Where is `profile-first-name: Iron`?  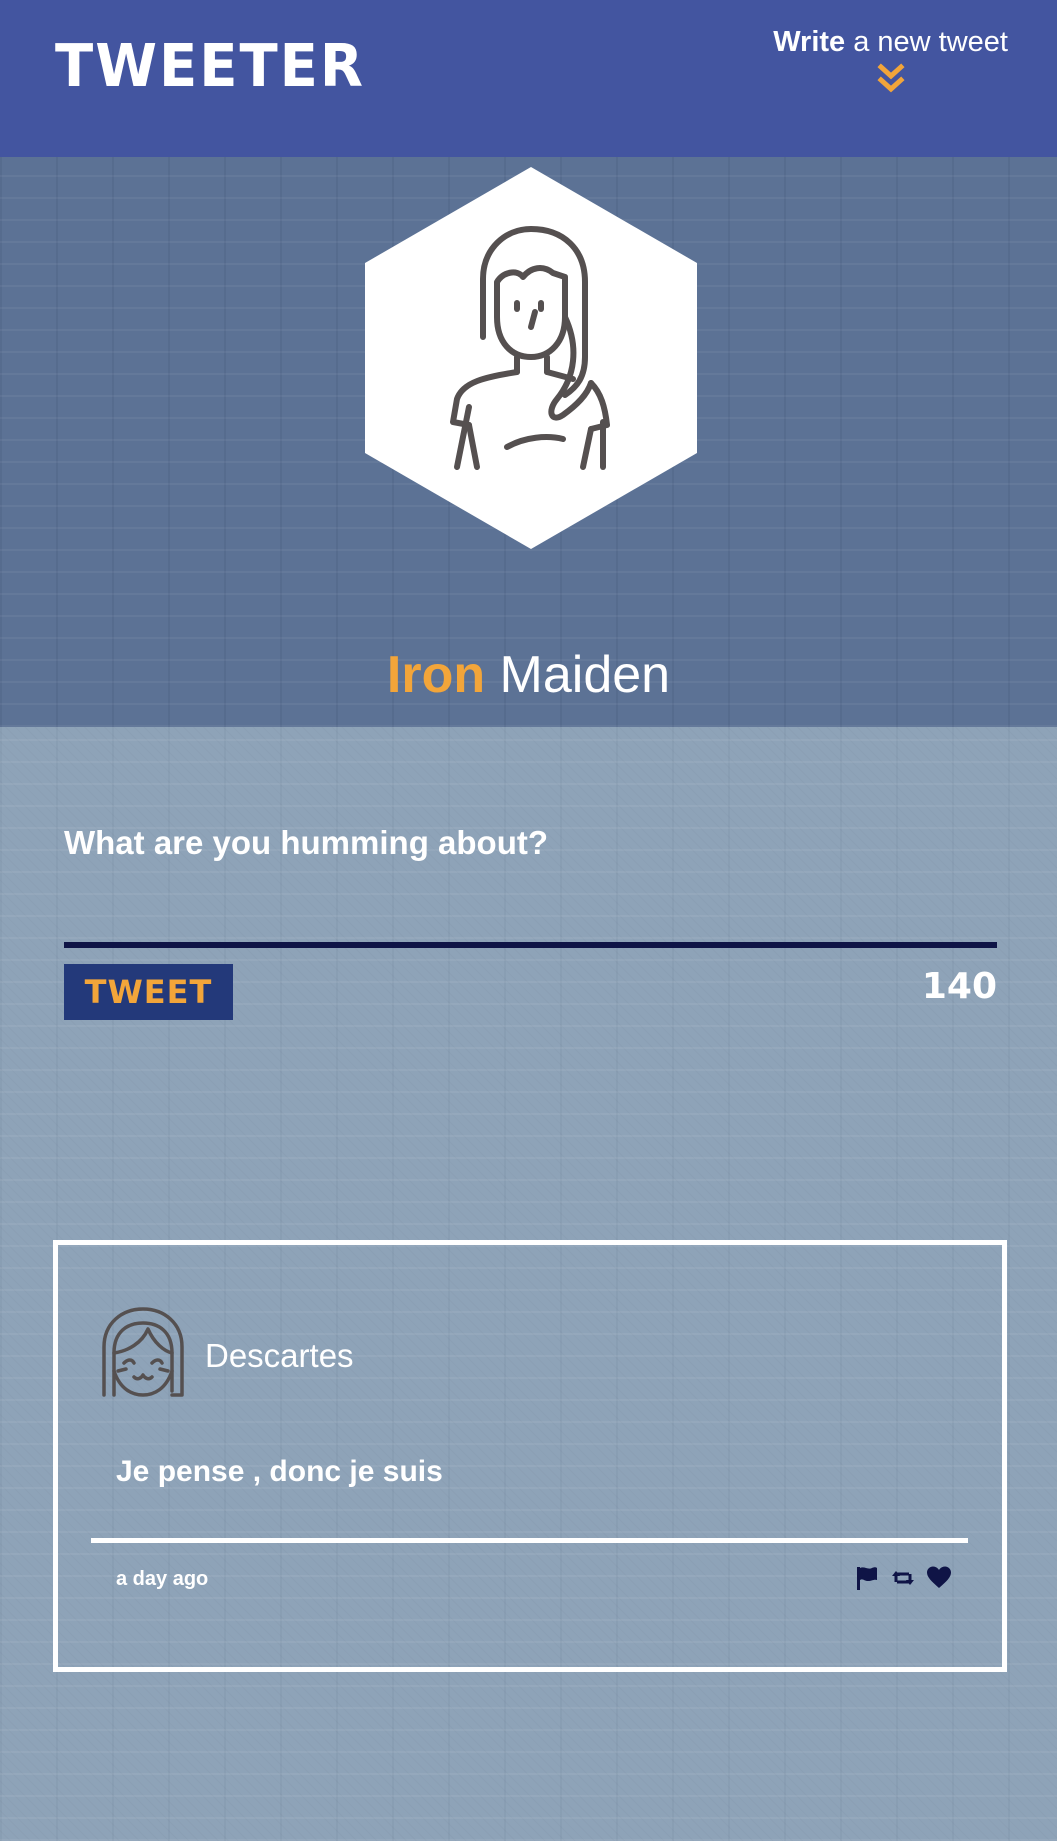
profile-first-name: Iron is located at coordinates (436, 675).